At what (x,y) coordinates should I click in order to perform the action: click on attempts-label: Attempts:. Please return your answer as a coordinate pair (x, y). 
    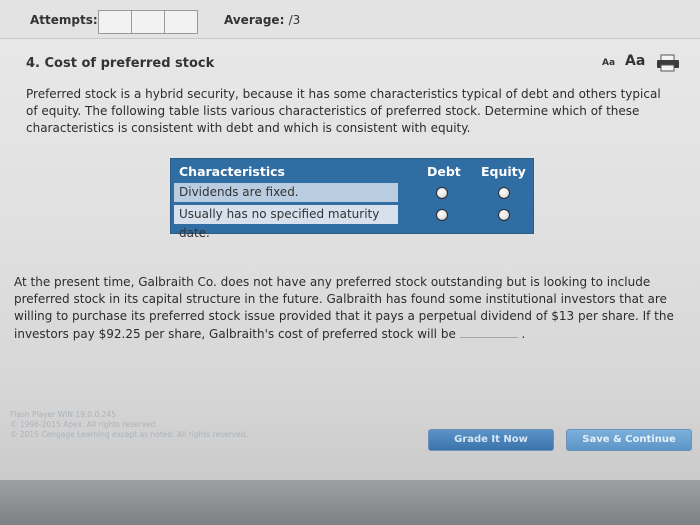
    Looking at the image, I should click on (64, 20).